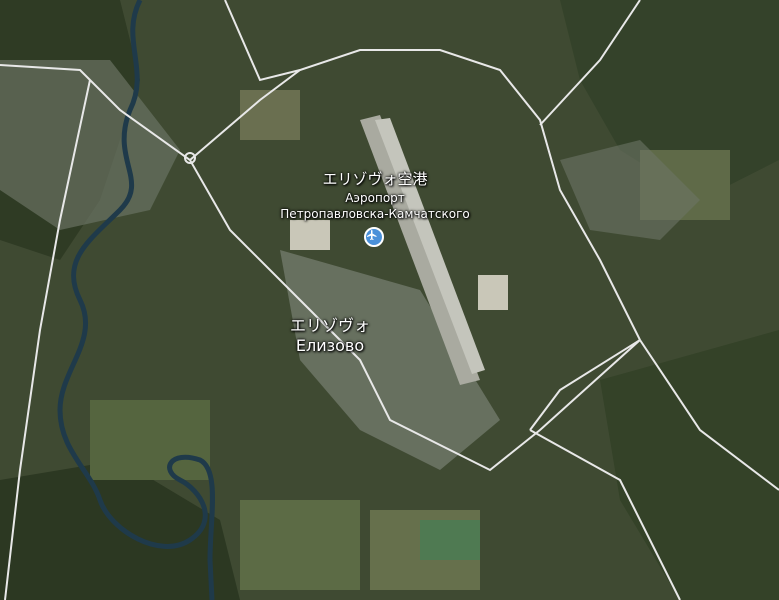 Image resolution: width=779 pixels, height=600 pixels. Describe the element at coordinates (330, 324) in the screenshot. I see `city-name-ja: エリゾヴォ` at that location.